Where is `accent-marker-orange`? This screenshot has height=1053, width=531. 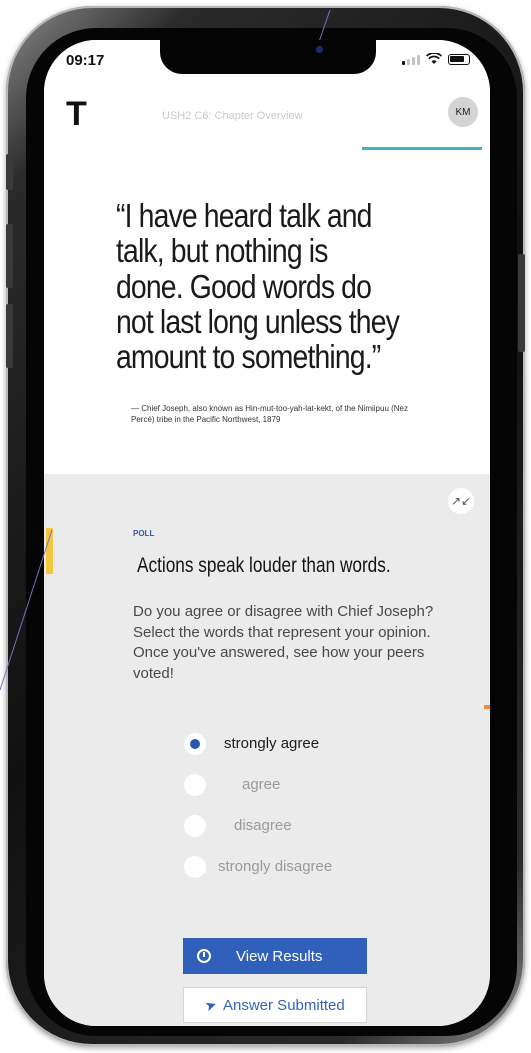
accent-marker-orange is located at coordinates (487, 707).